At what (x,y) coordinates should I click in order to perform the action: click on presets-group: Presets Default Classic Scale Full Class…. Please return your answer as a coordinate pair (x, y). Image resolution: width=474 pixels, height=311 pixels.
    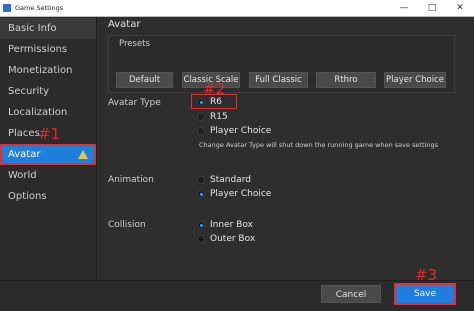
    Looking at the image, I should click on (281, 64).